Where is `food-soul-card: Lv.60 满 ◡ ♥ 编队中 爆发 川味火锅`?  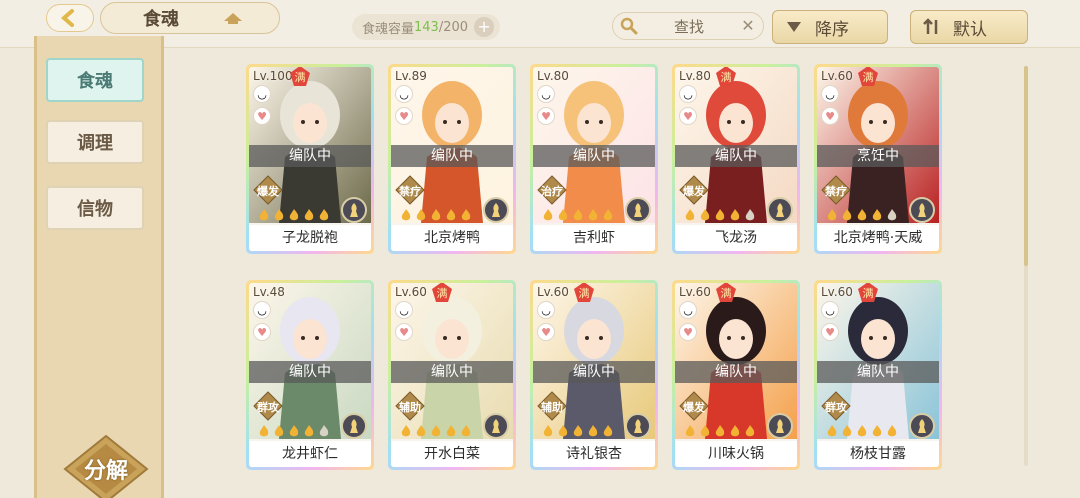
food-soul-card: Lv.60 满 ◡ ♥ 编队中 爆发 川味火锅 is located at coordinates (736, 375).